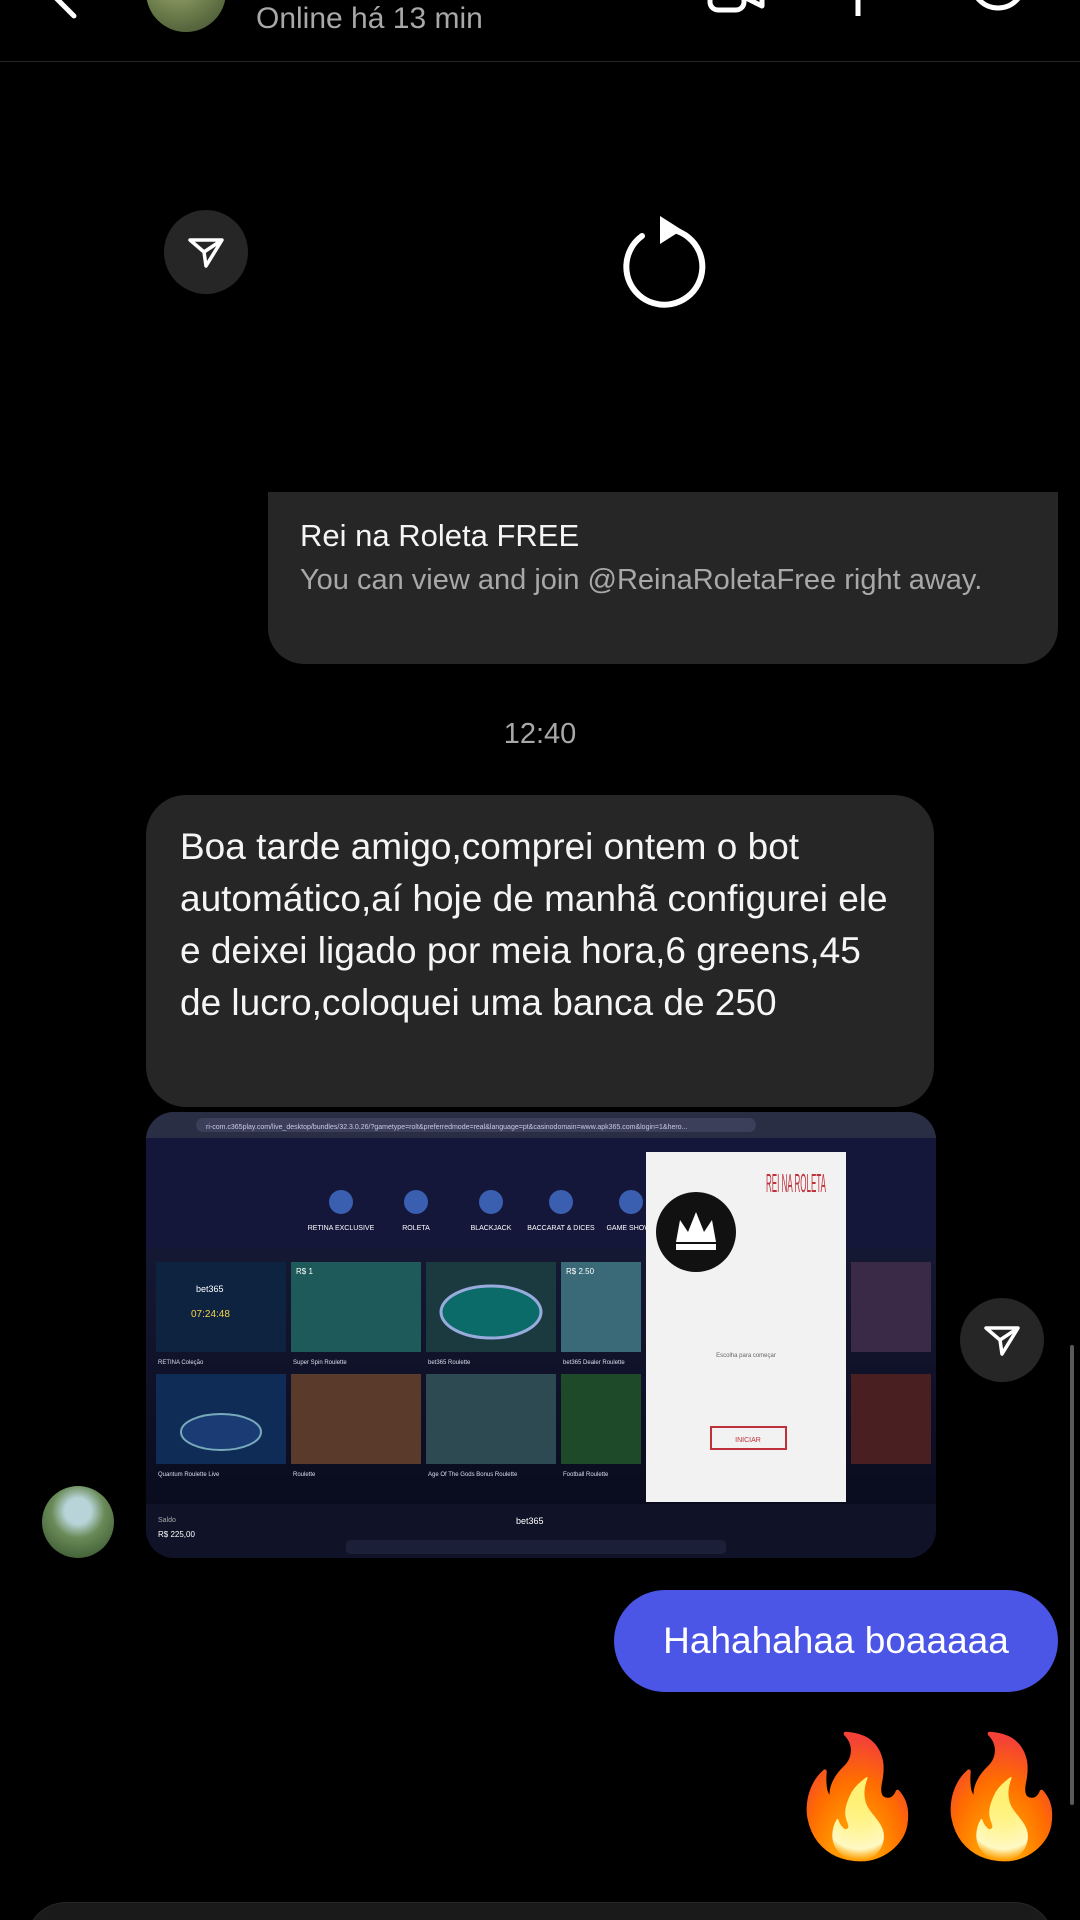 The image size is (1080, 1920). I want to click on category-label: ROLETA, so click(416, 1228).